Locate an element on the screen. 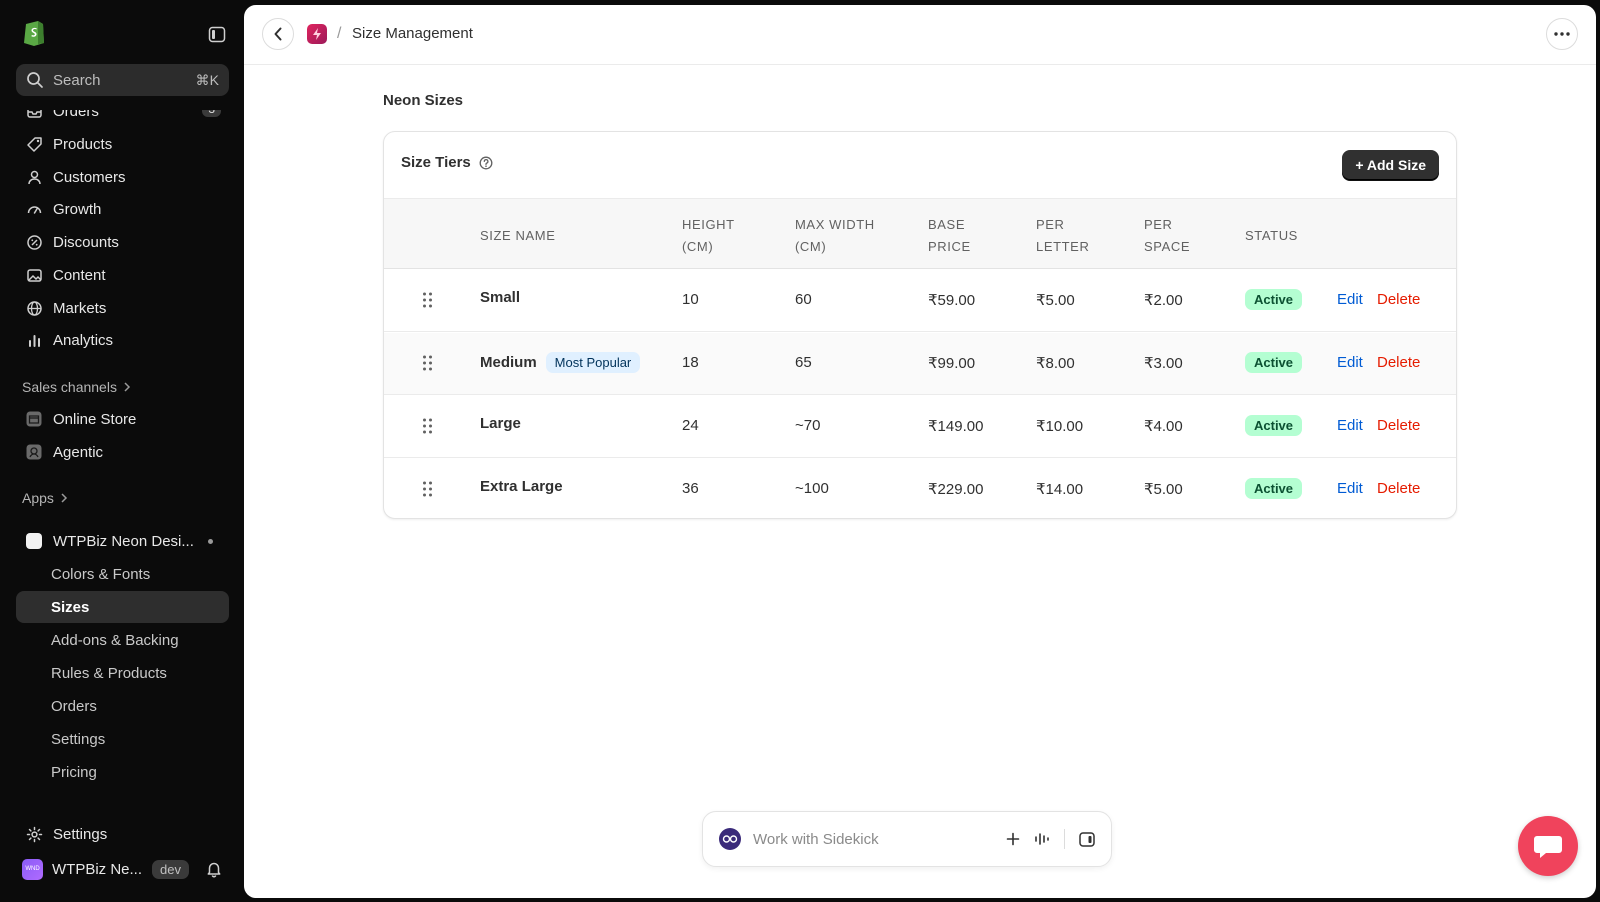  apps-heading: Apps is located at coordinates (45, 498).